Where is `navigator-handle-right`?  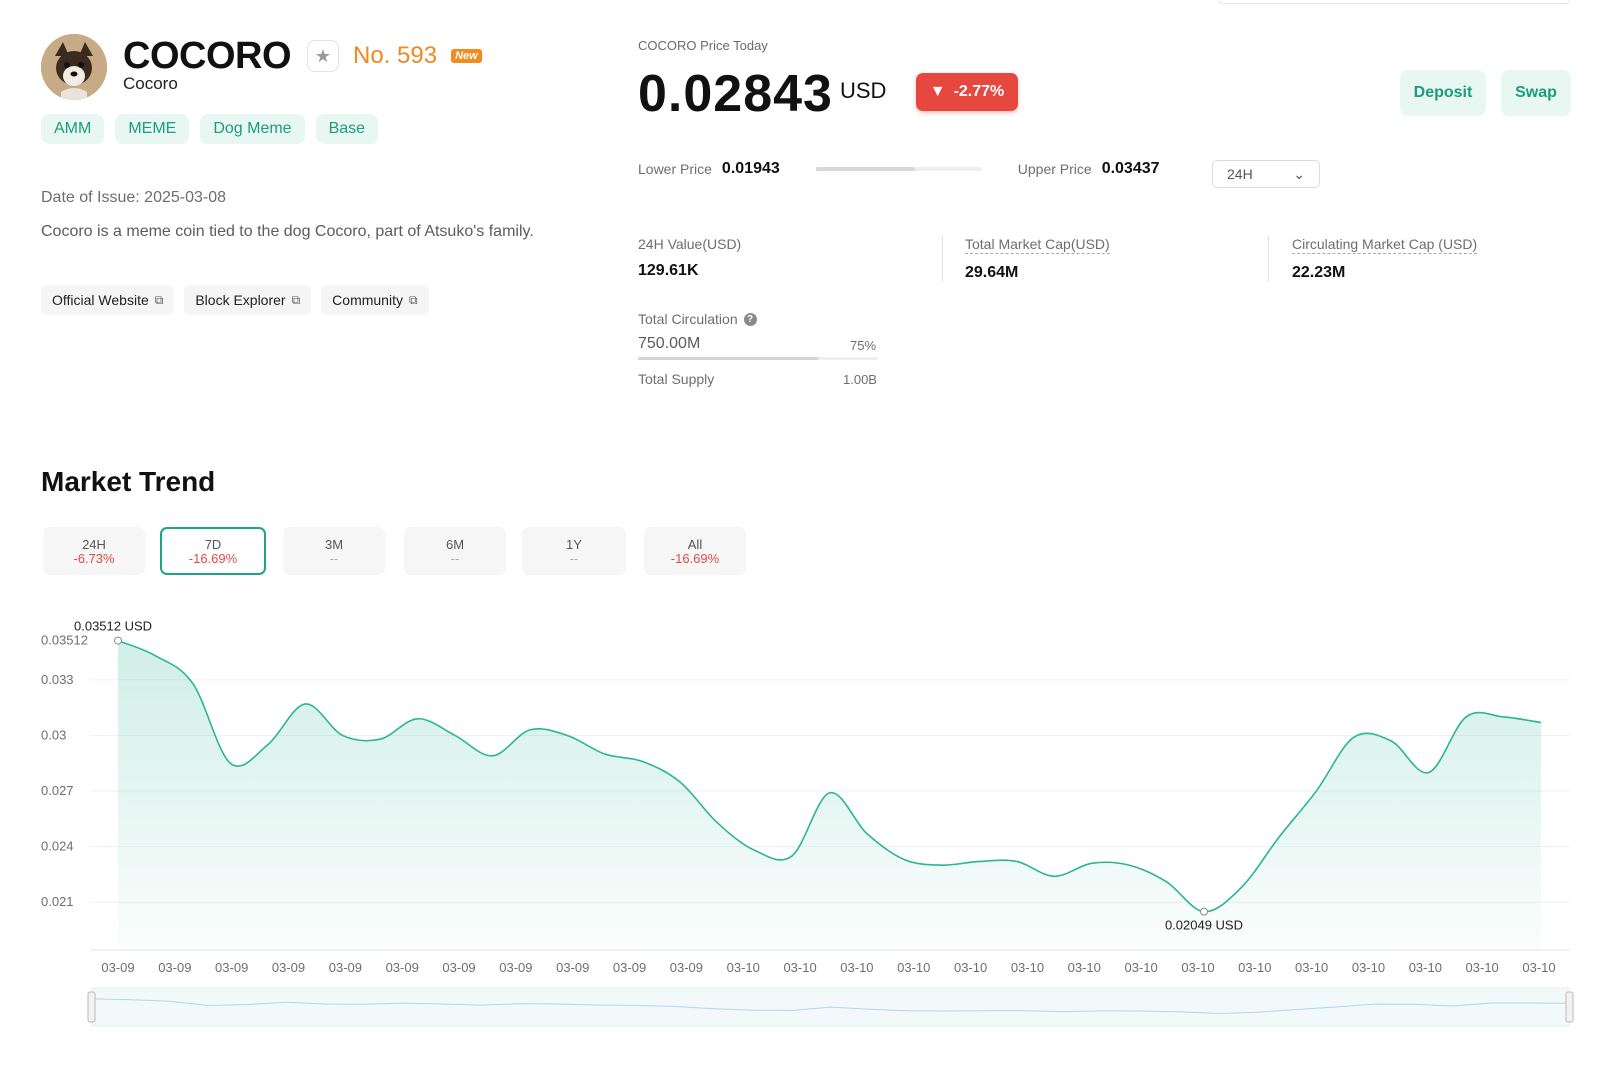
navigator-handle-right is located at coordinates (1569, 1007).